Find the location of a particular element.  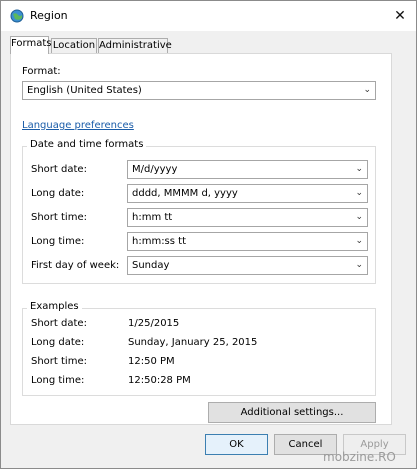

long-date-label: Long date: is located at coordinates (58, 193).